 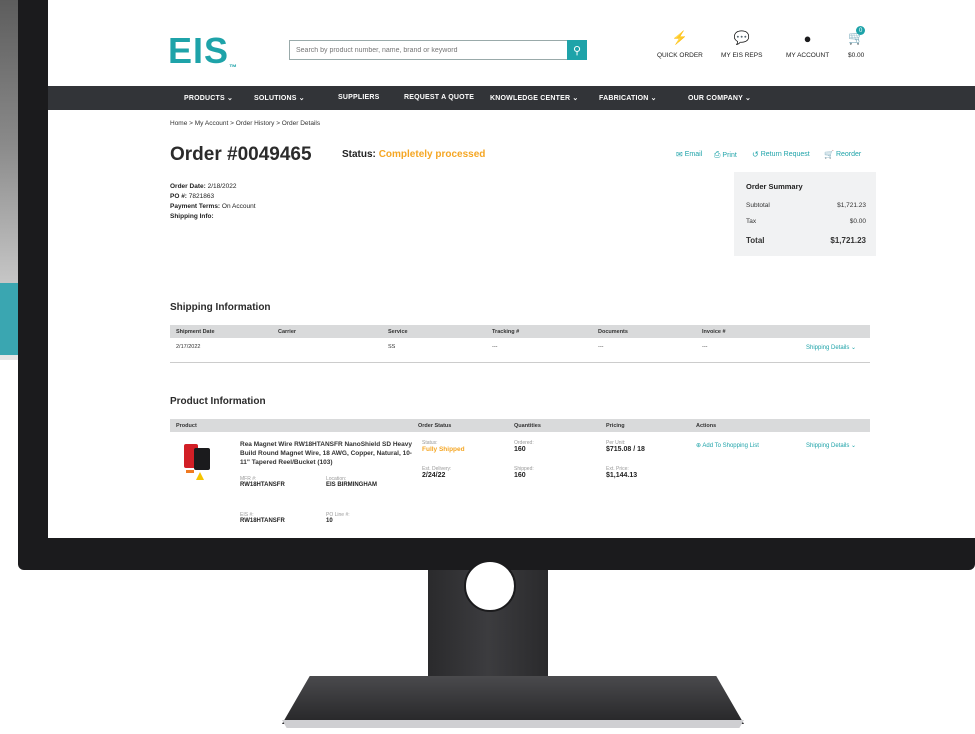 I want to click on product-shipping-details-link: Shipping Details ⌄, so click(x=831, y=445).